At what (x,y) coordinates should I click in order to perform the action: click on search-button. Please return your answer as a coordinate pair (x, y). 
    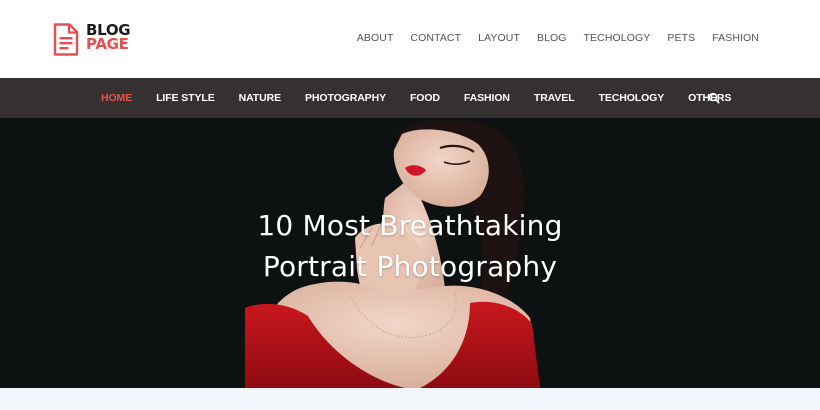
    Looking at the image, I should click on (714, 98).